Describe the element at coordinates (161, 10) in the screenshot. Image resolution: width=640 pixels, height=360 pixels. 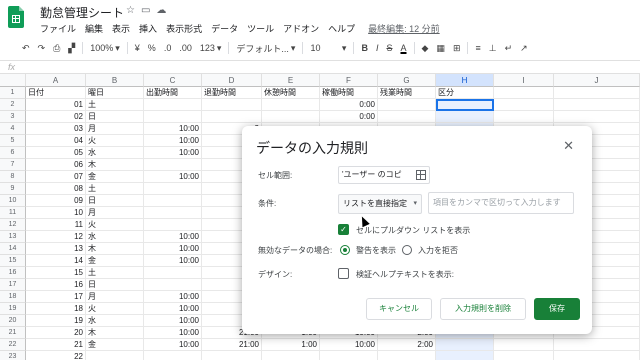
I see `cloud-icon: ☁` at that location.